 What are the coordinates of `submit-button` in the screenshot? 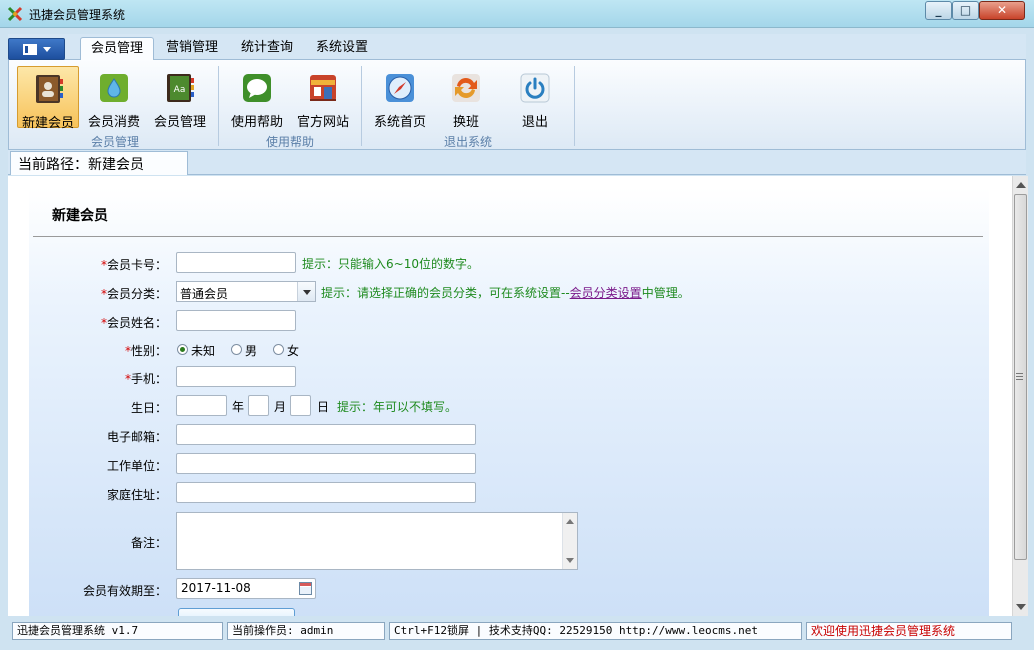 It's located at (236, 612).